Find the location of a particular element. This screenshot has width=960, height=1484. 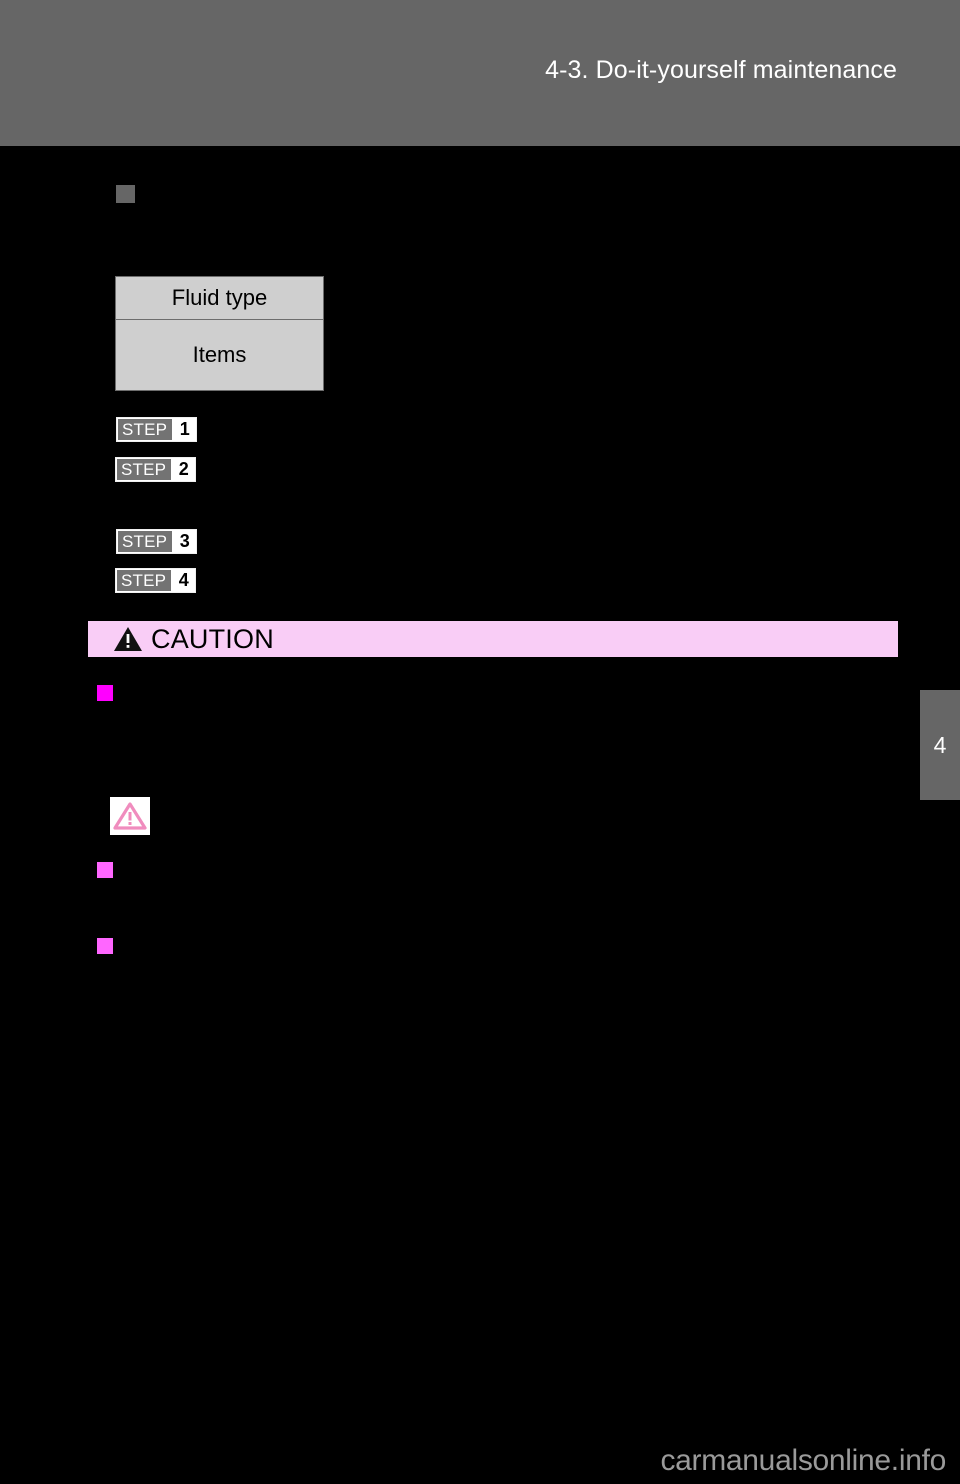

step-badge-3: STEP 3 is located at coordinates (157, 541).